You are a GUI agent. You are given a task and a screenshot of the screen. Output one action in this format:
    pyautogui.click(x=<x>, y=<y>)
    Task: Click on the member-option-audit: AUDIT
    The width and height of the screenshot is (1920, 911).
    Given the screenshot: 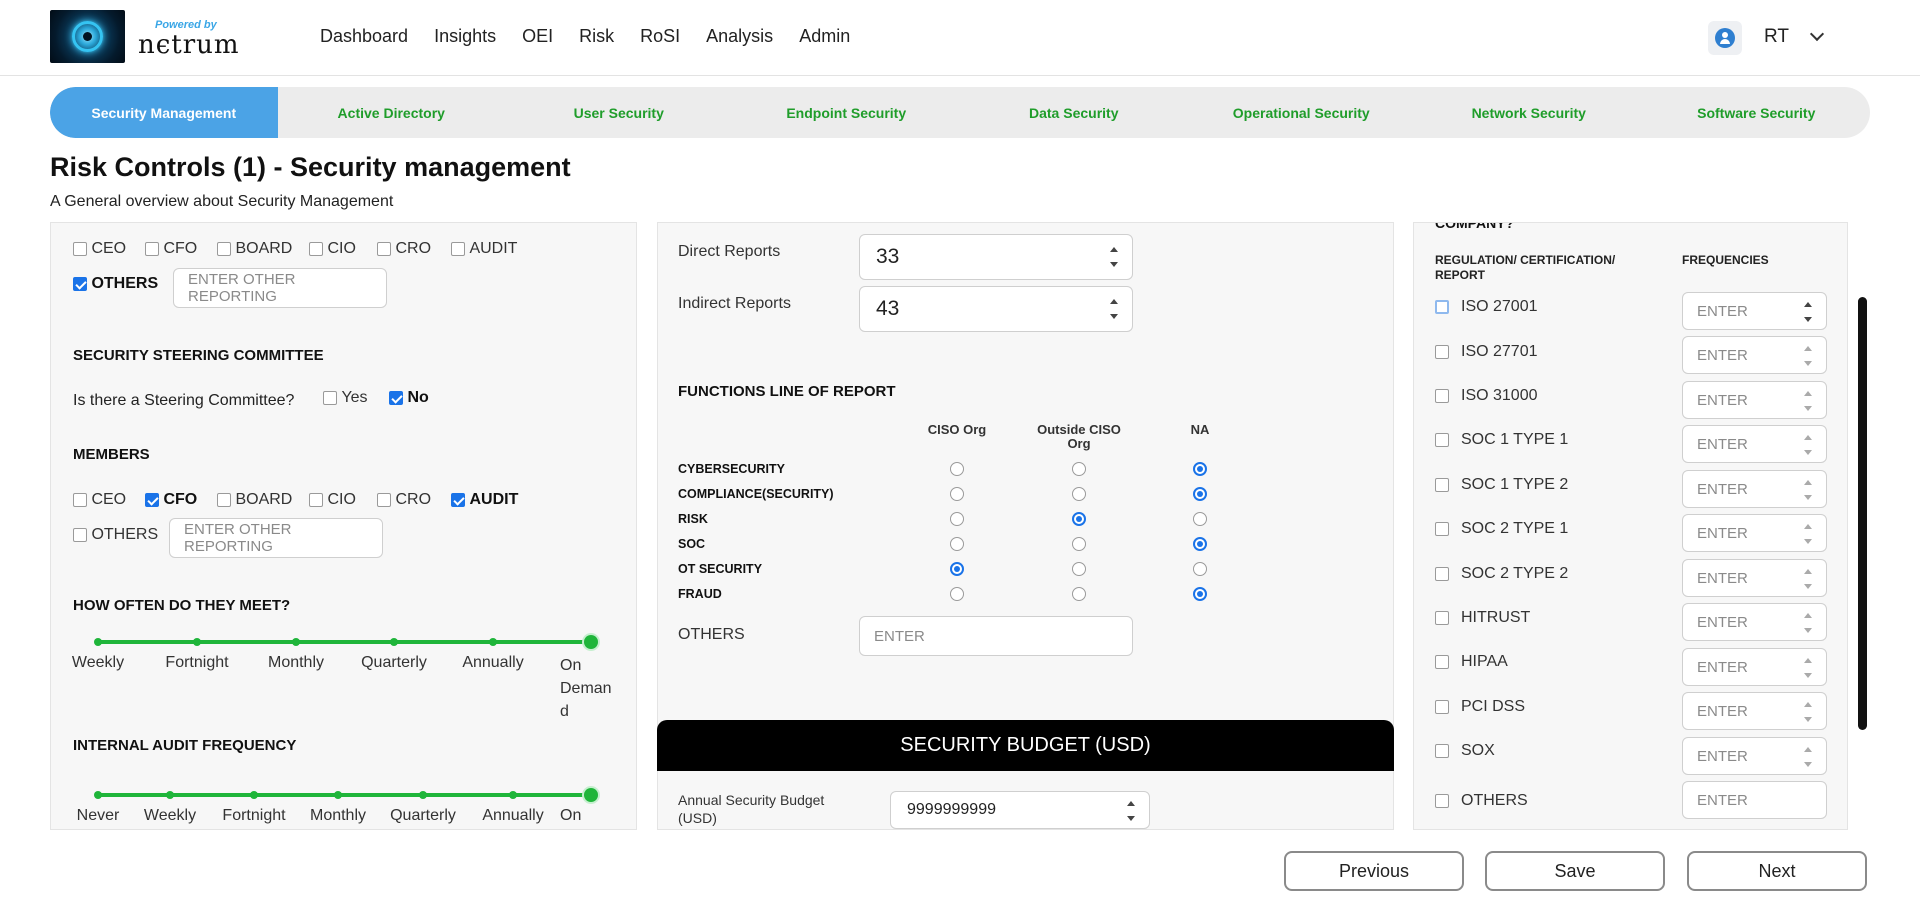 What is the action you would take?
    pyautogui.click(x=484, y=500)
    